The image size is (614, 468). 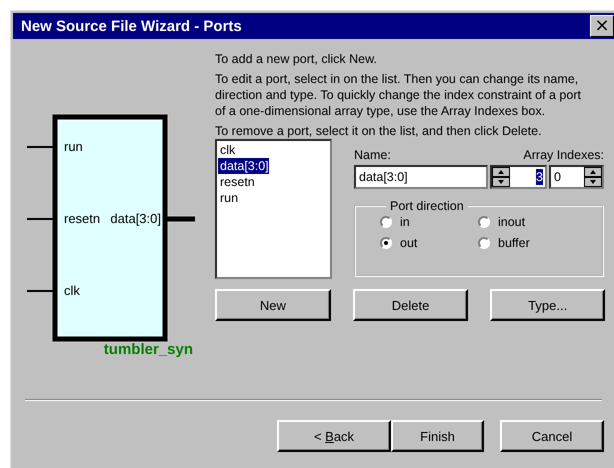 I want to click on radio-label: out, so click(x=409, y=243).